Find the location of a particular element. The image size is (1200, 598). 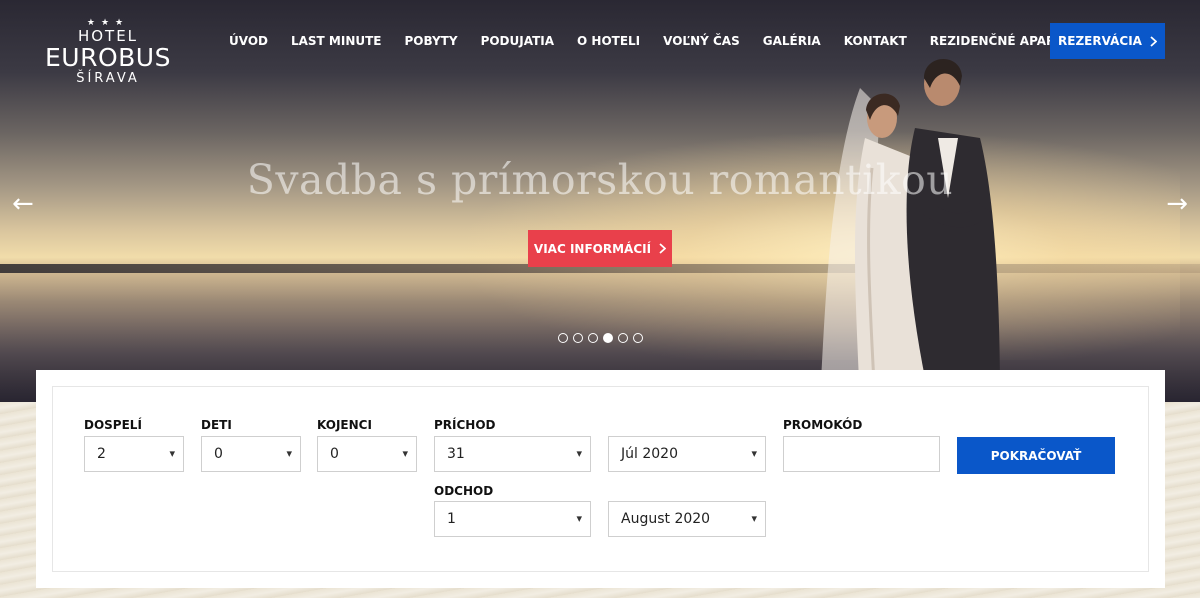

adults-label: DOSPELÍ is located at coordinates (113, 425).